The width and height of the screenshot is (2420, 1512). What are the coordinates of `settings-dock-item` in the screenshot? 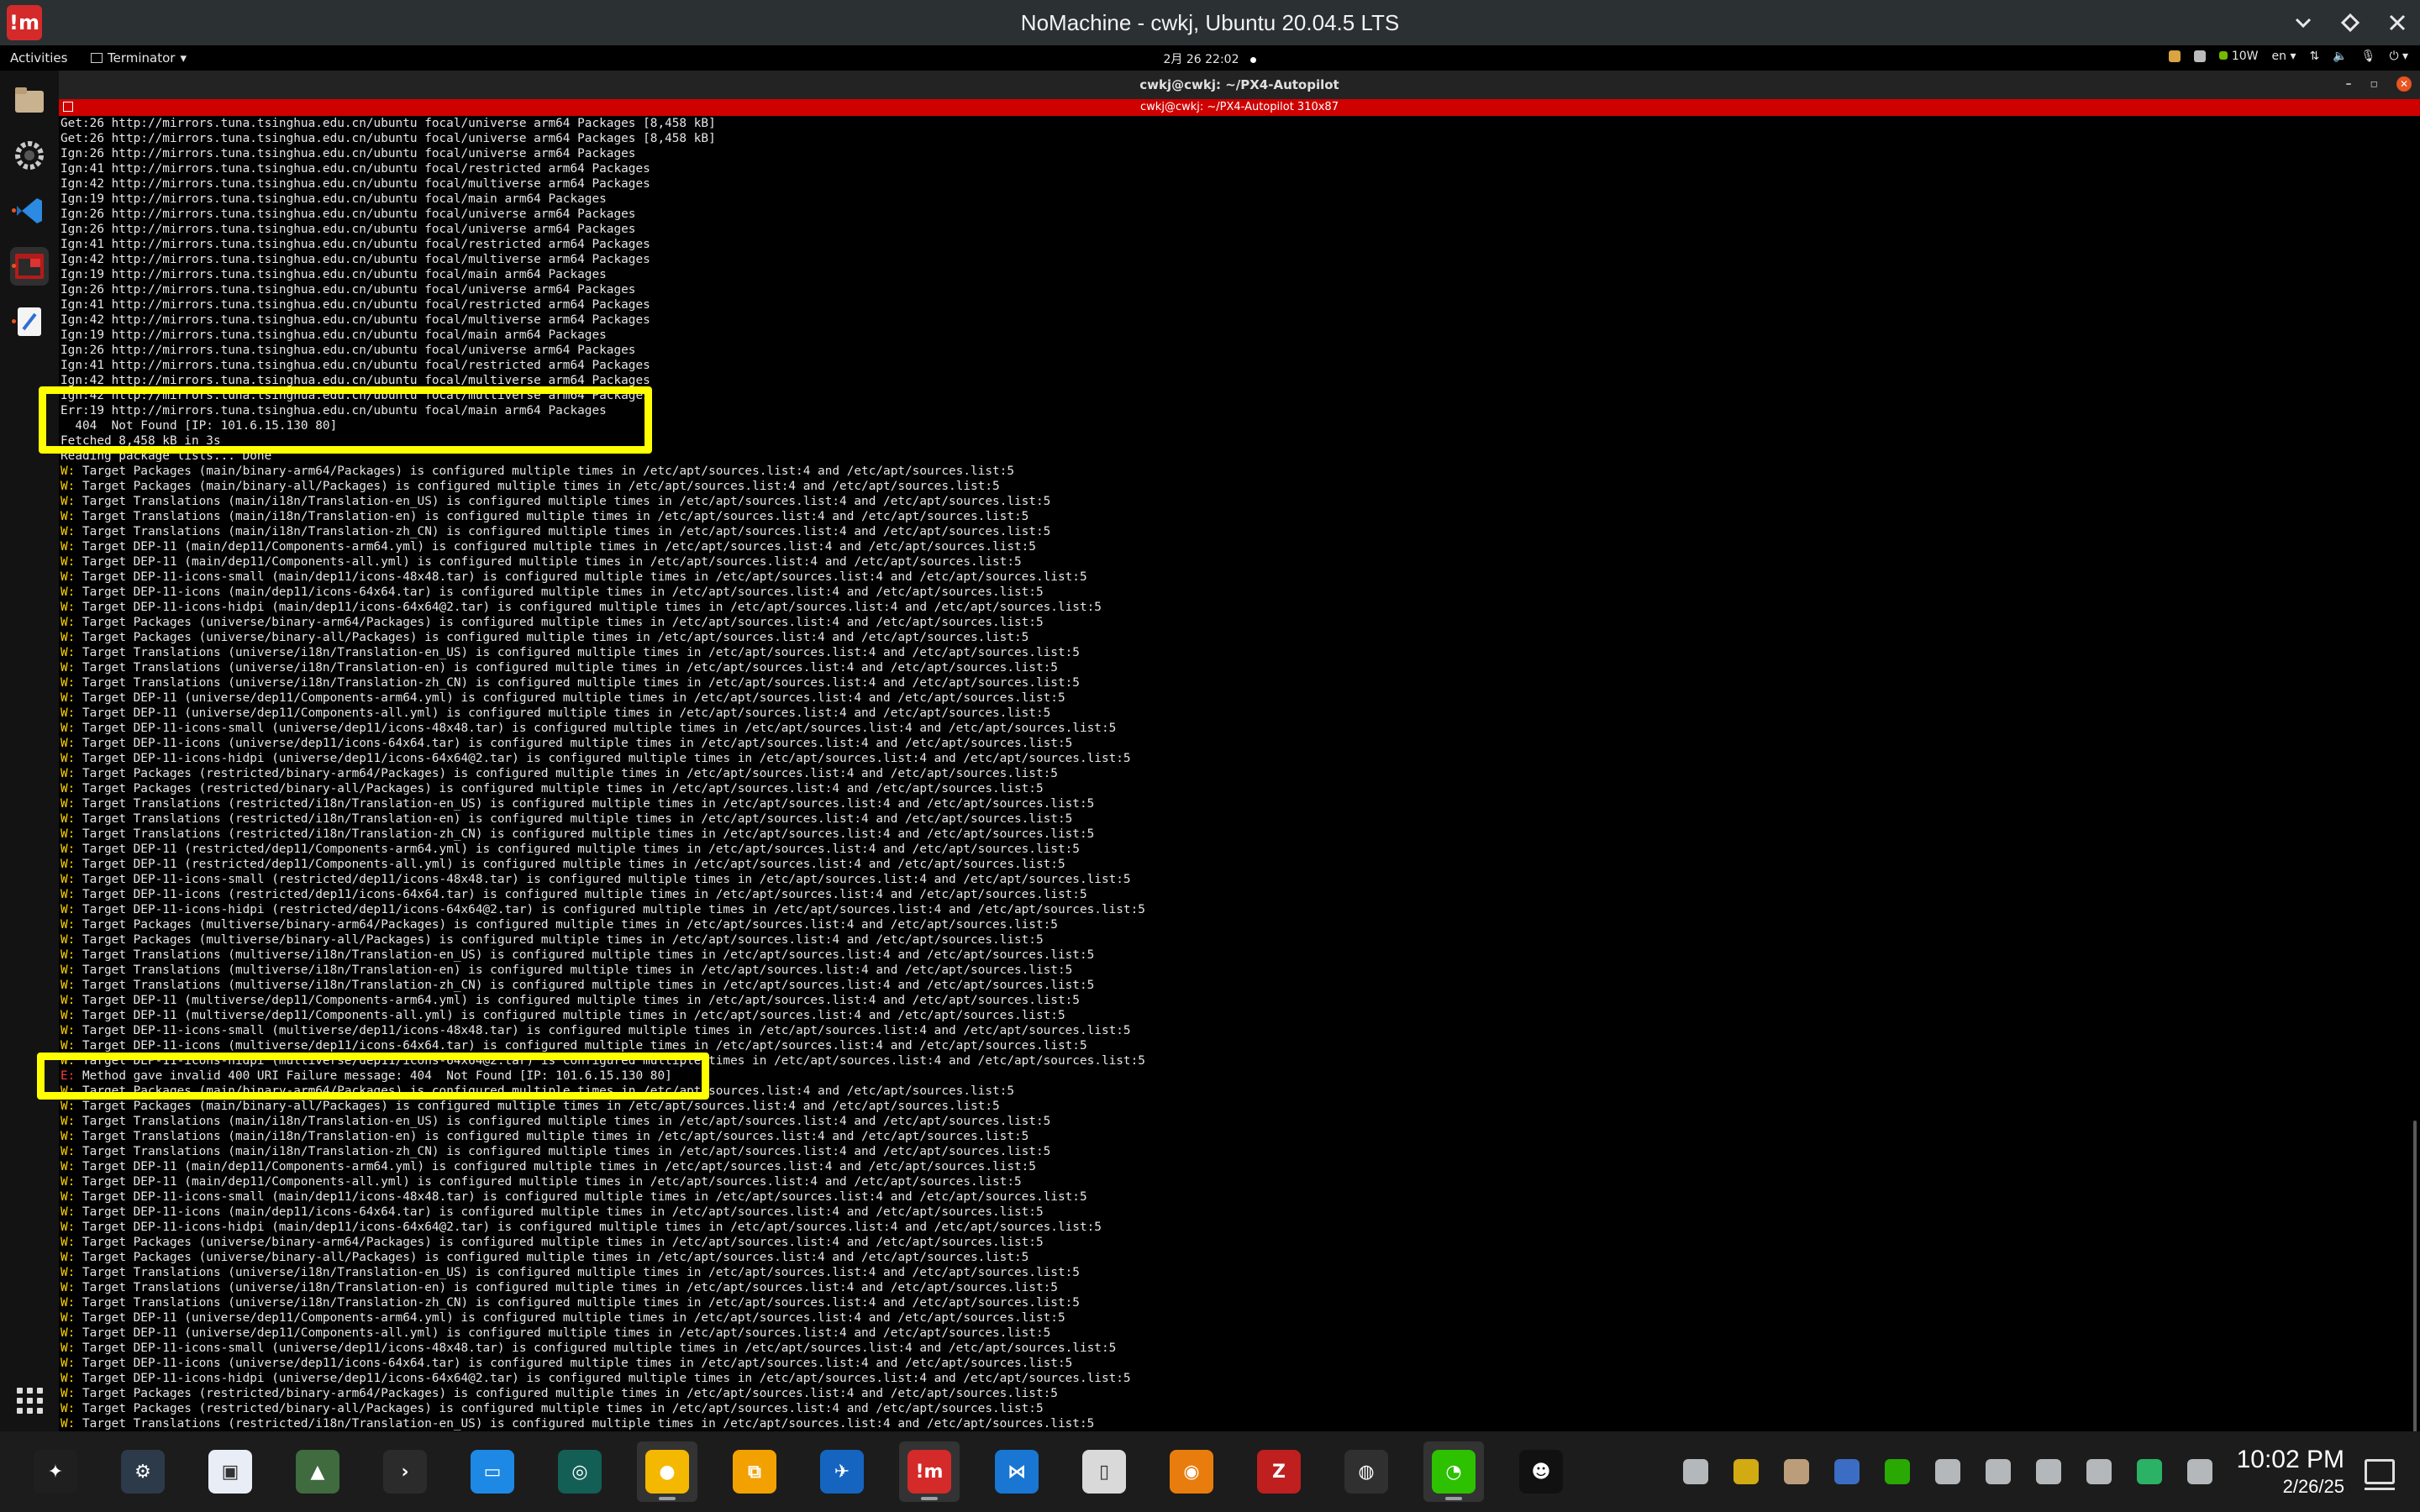 It's located at (29, 155).